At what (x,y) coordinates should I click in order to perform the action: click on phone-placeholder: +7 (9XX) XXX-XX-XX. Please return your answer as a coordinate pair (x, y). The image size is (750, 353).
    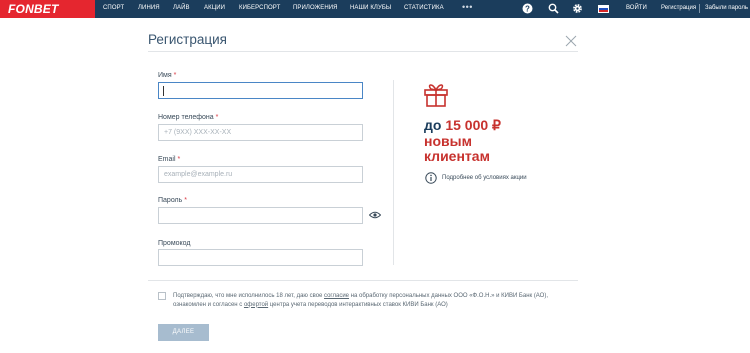
    Looking at the image, I should click on (198, 132).